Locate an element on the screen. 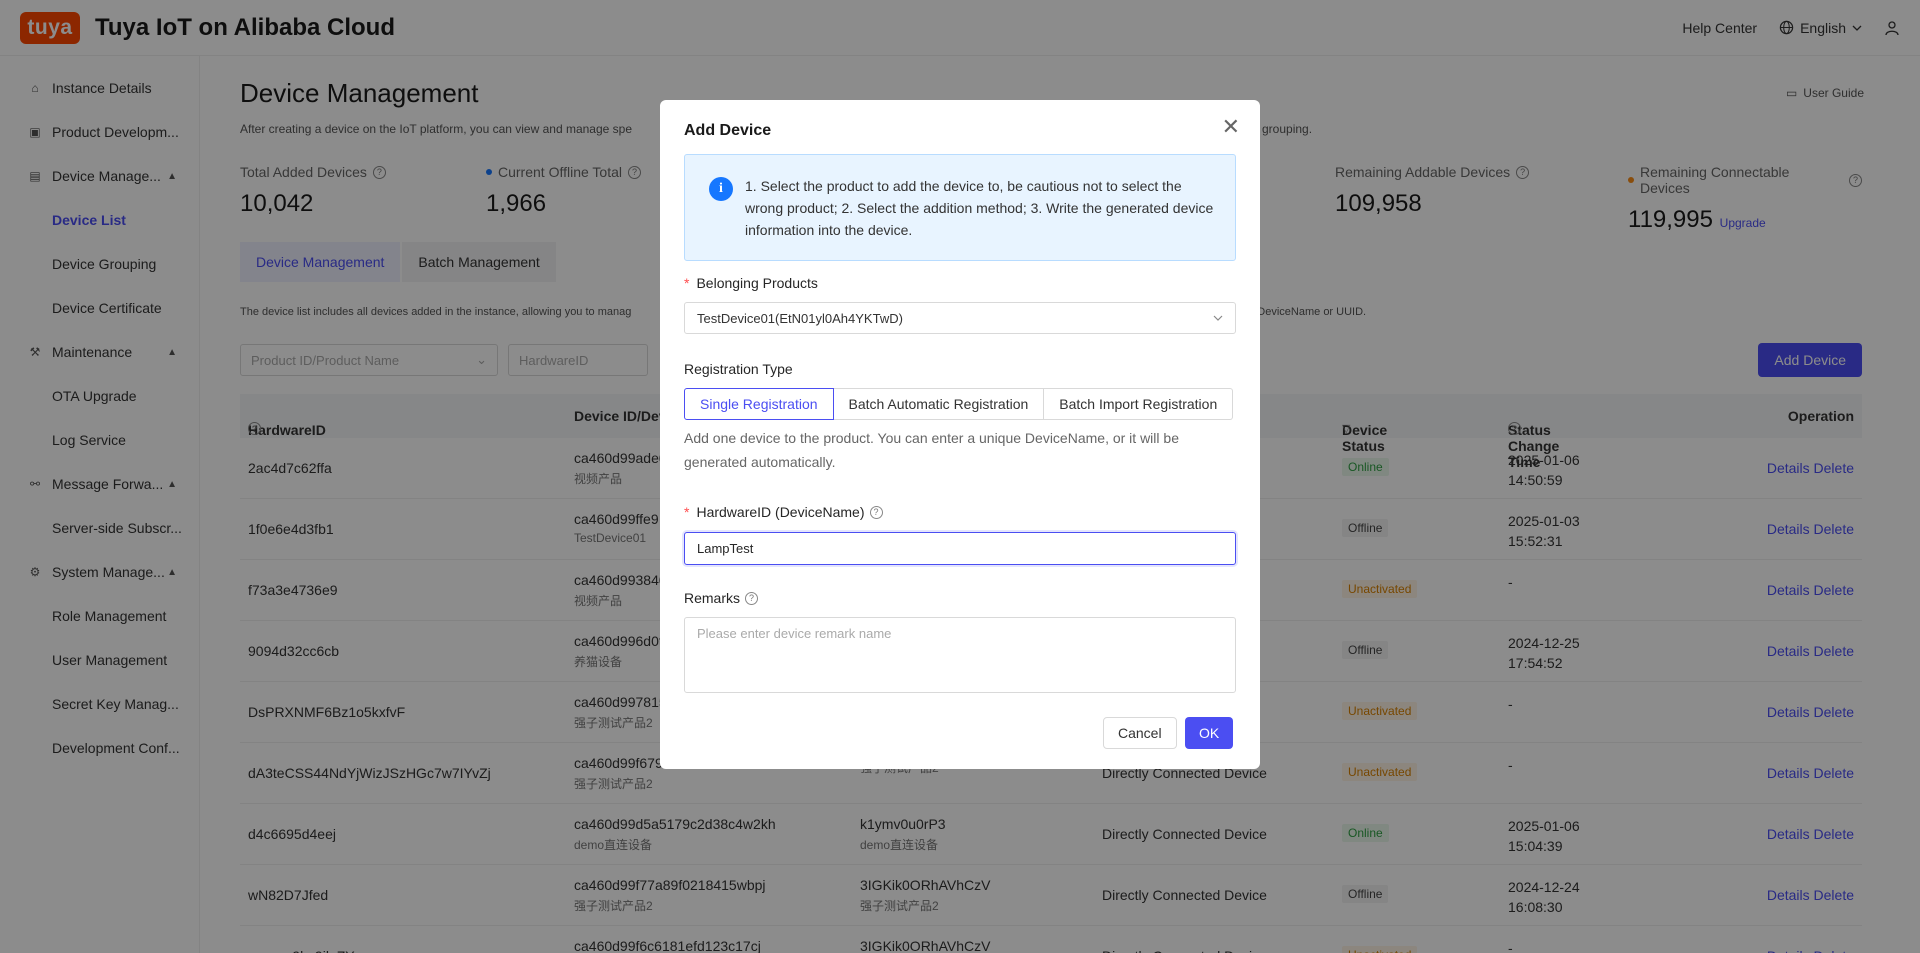 This screenshot has width=1920, height=953. hardware-id-field-label: * HardwareID (DeviceName)? is located at coordinates (783, 512).